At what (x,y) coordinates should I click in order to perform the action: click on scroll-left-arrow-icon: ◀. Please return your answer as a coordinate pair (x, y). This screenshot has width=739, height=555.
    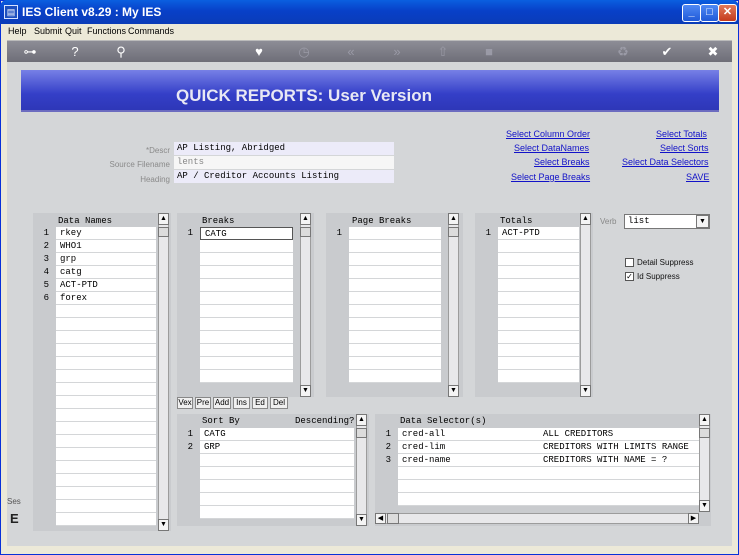
    Looking at the image, I should click on (380, 518).